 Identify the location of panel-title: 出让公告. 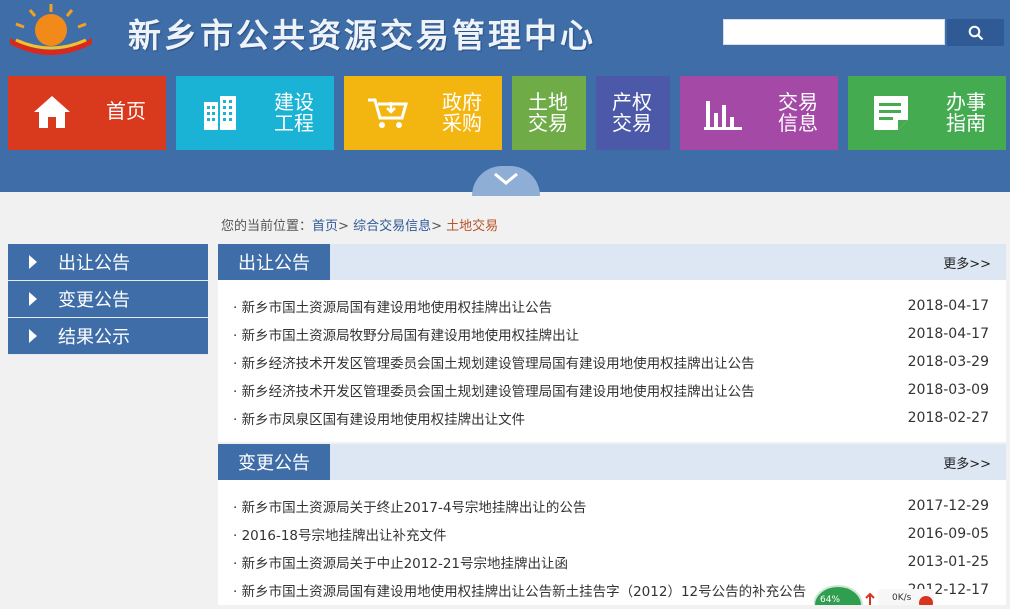
(274, 262).